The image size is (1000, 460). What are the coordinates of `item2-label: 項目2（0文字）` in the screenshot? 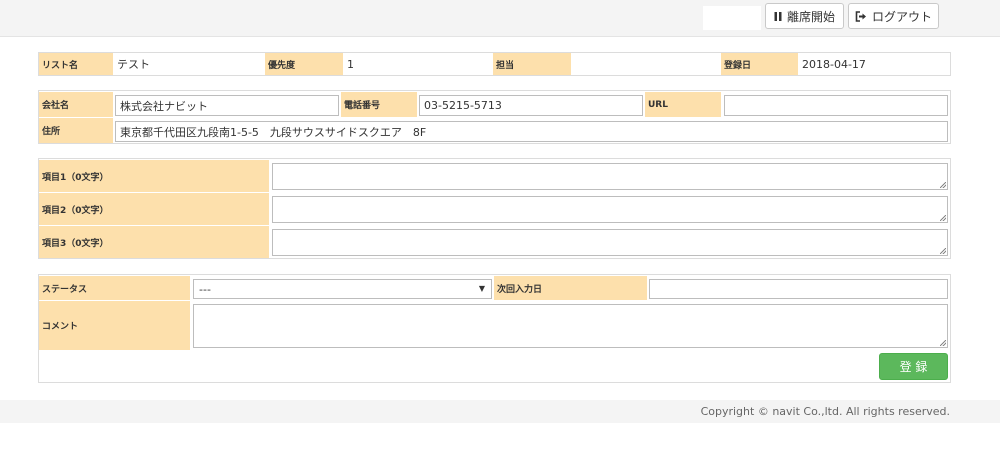 It's located at (154, 209).